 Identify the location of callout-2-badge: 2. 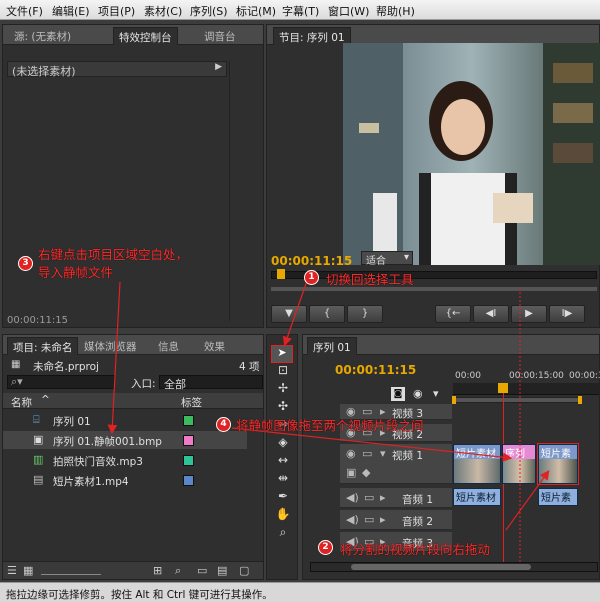
(325, 547).